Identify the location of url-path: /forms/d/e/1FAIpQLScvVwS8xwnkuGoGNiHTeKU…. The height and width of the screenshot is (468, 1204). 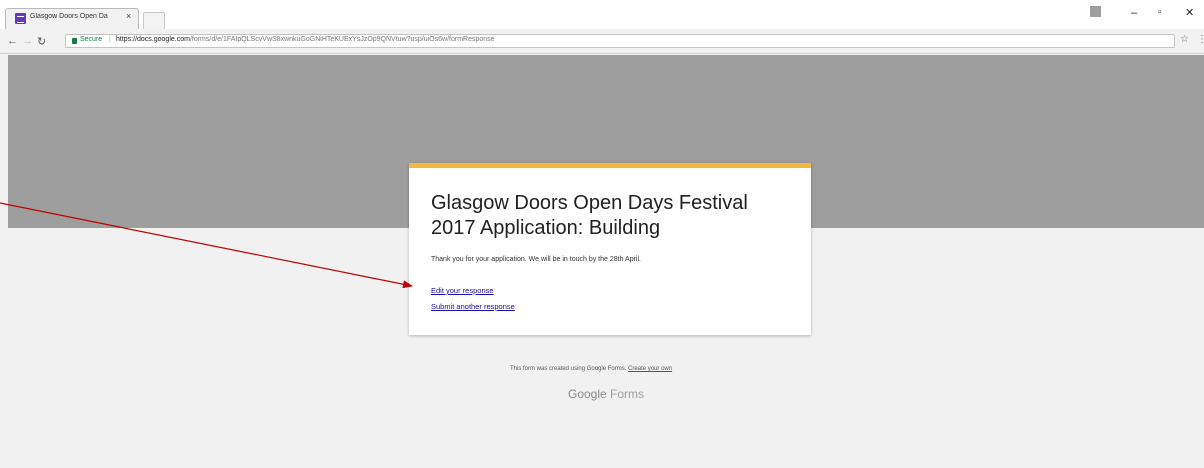
(342, 39).